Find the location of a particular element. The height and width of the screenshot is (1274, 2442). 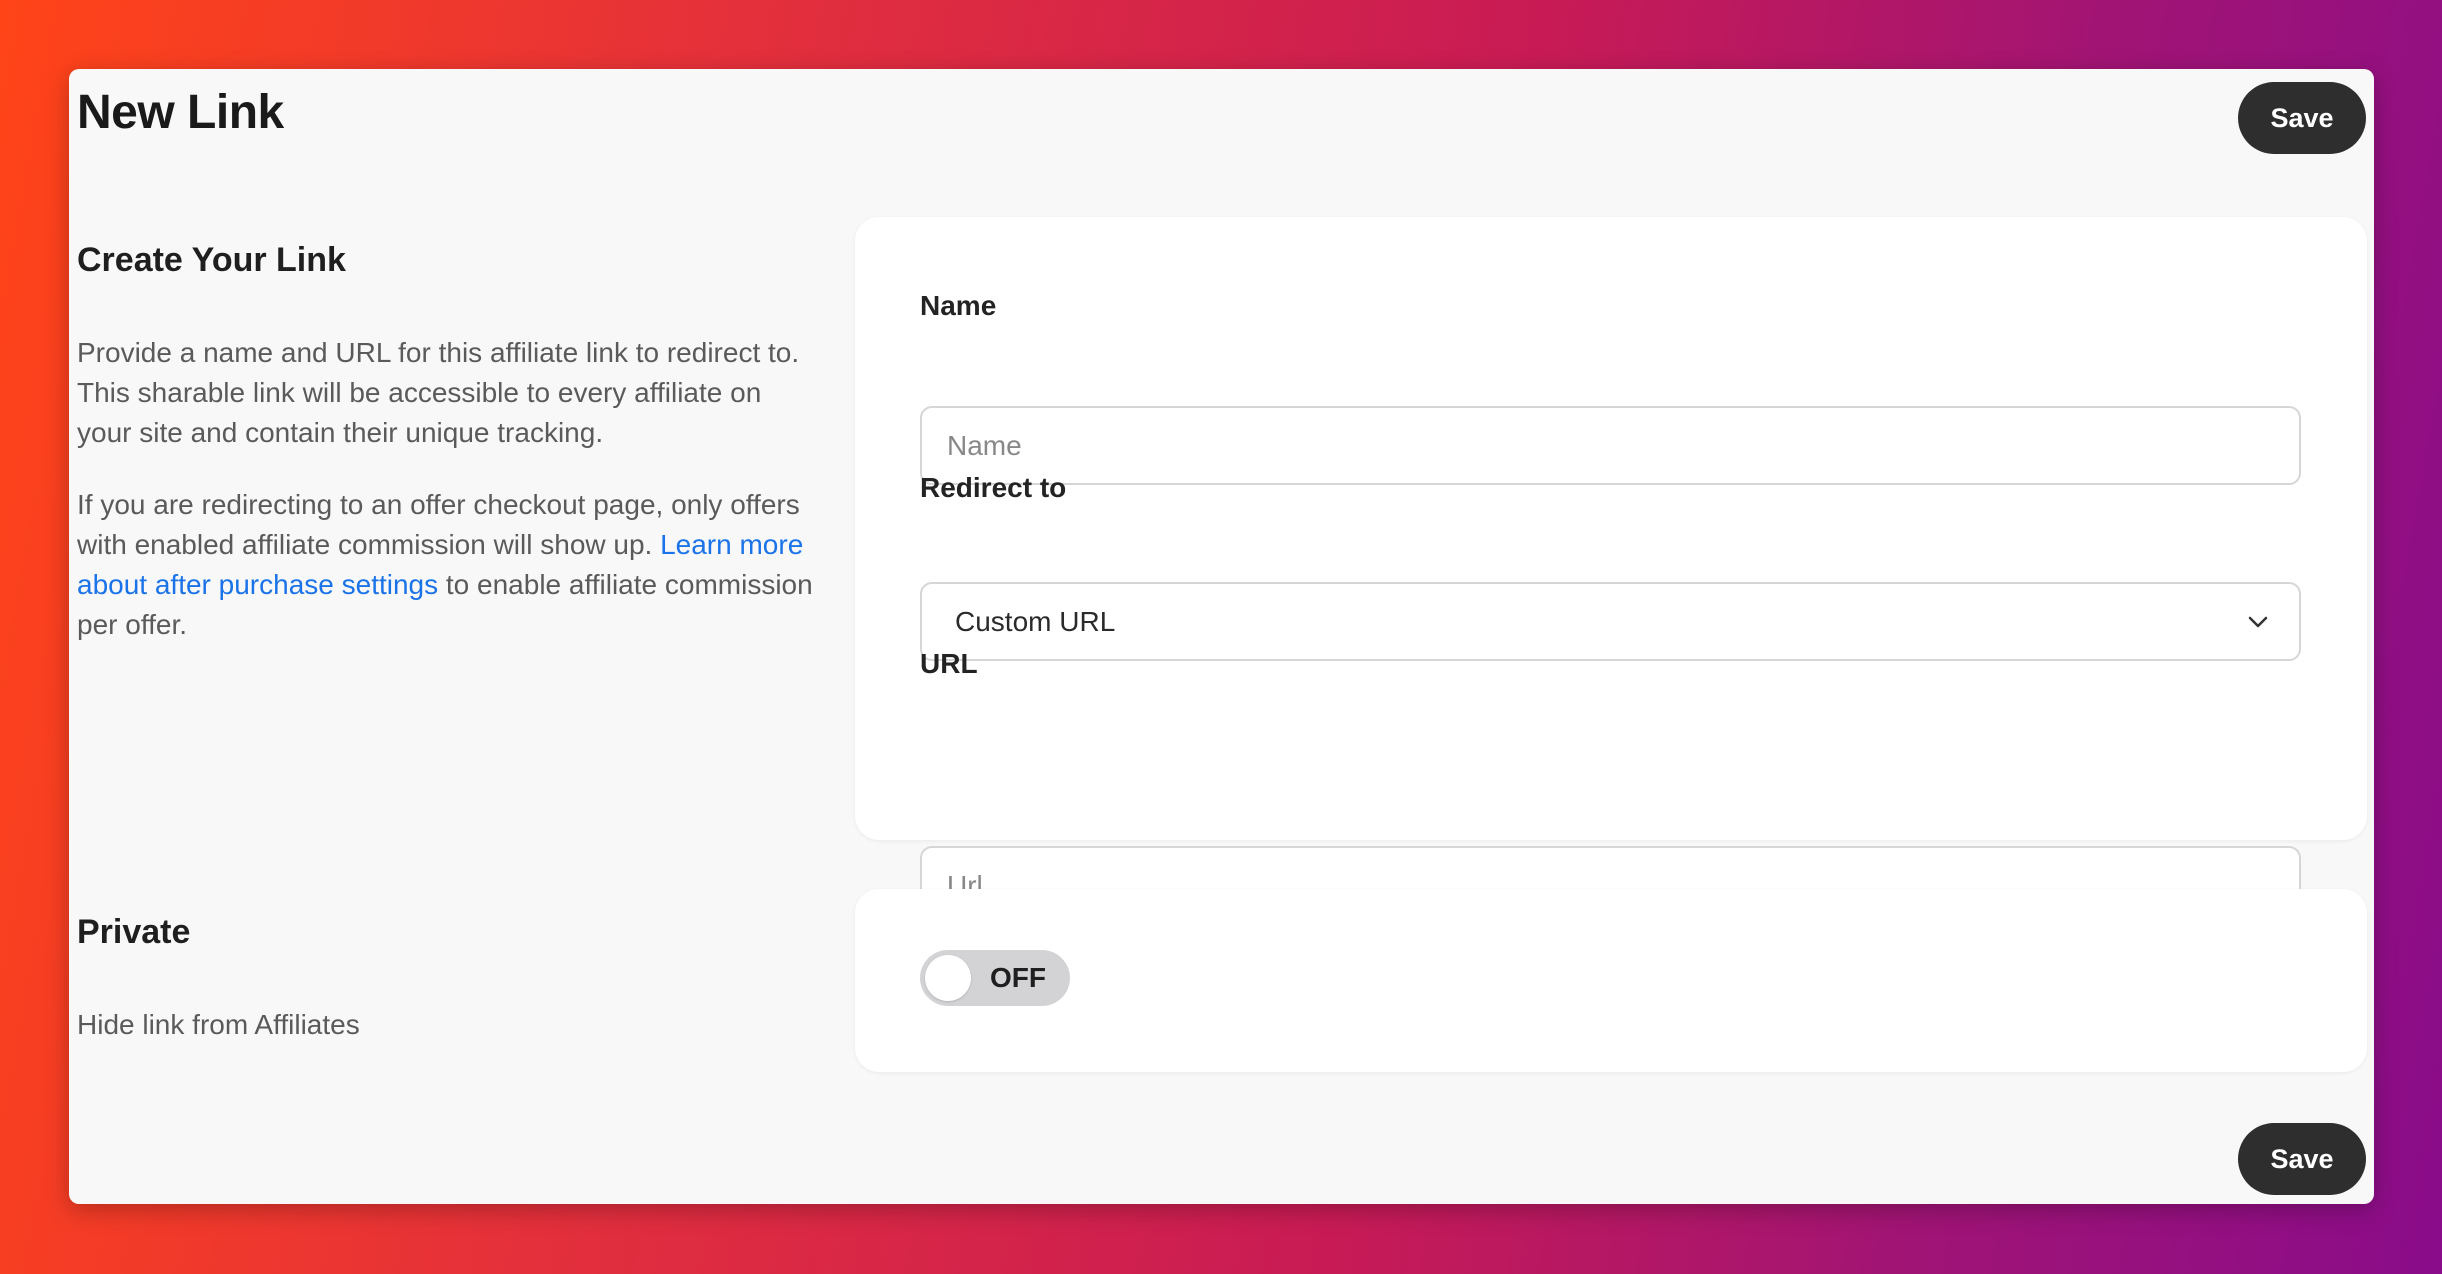

redirect-to-select: Custom URL is located at coordinates (1610, 621).